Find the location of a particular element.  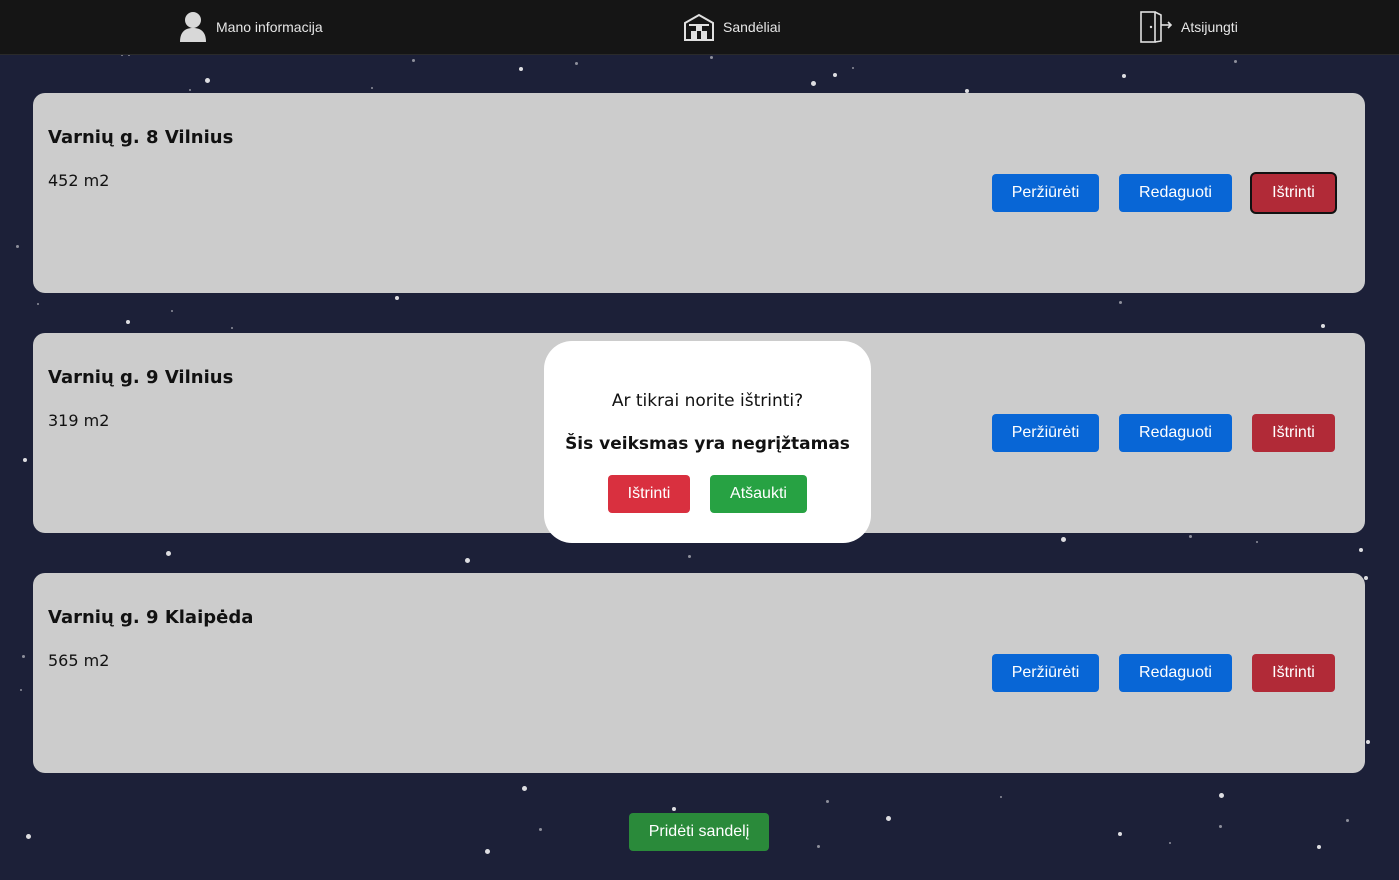

user-icon is located at coordinates (193, 27).